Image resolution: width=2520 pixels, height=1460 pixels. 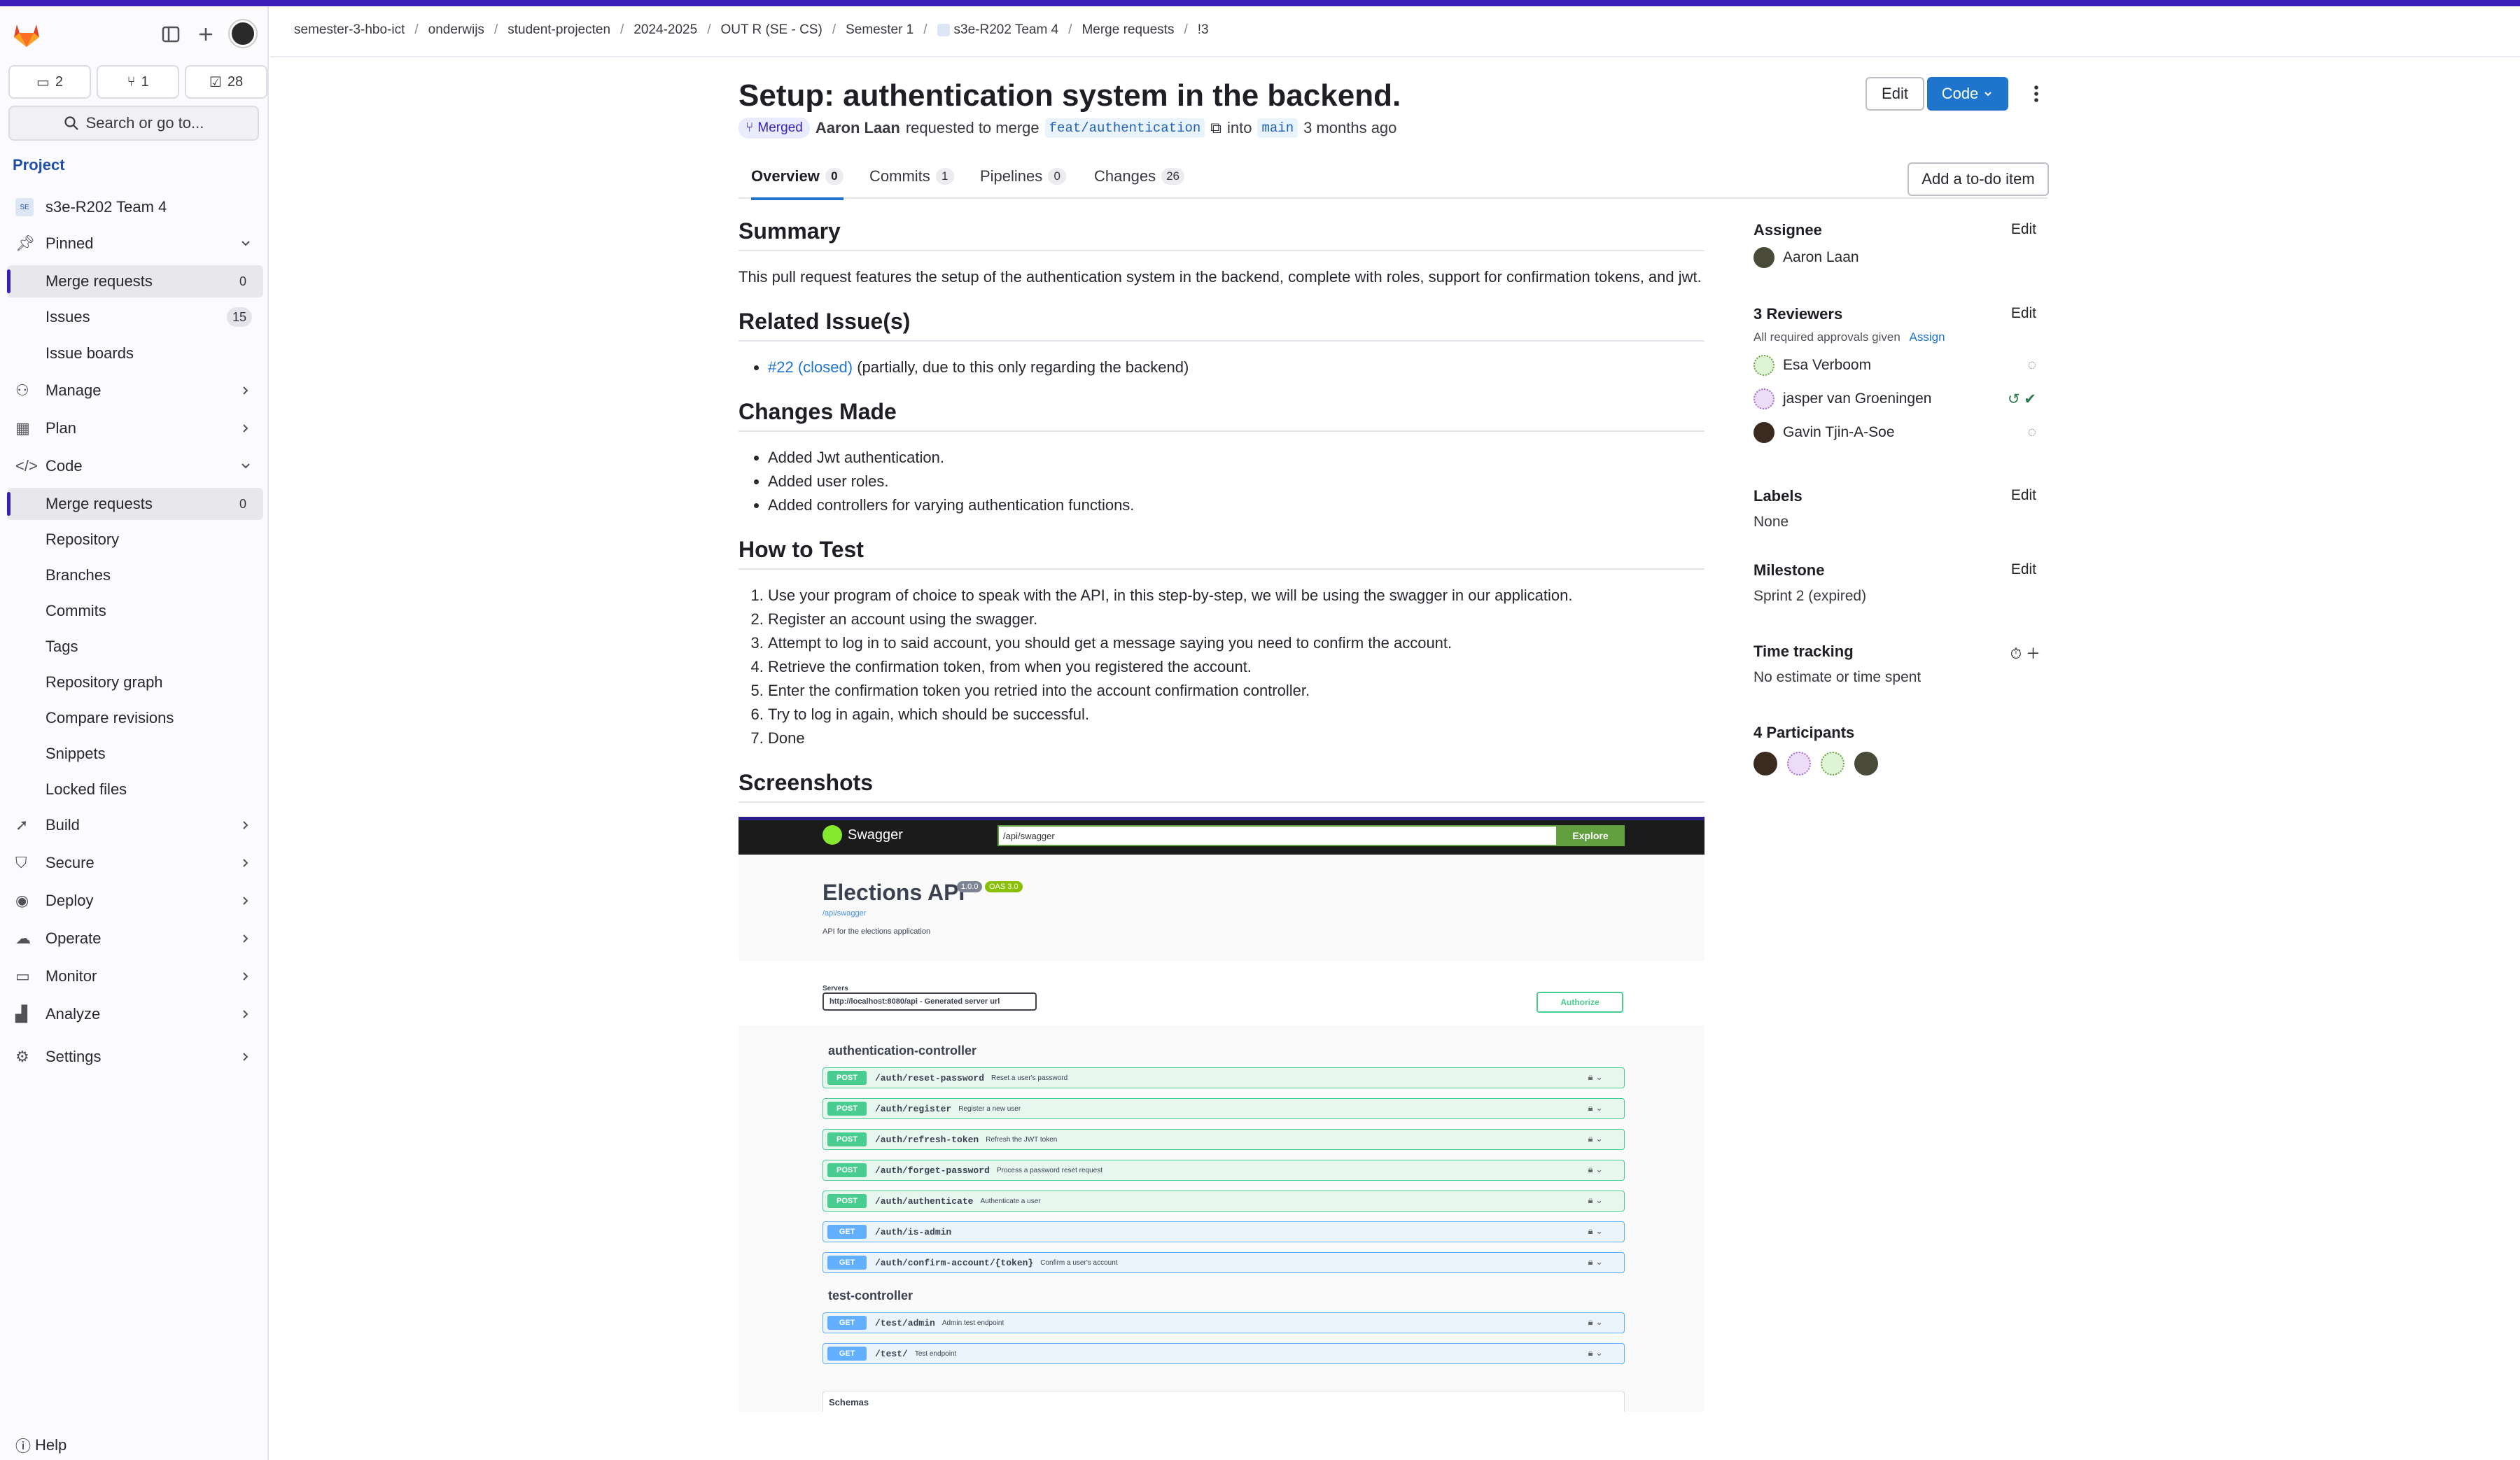 What do you see at coordinates (171, 34) in the screenshot?
I see `sidebar-toggle-icon` at bounding box center [171, 34].